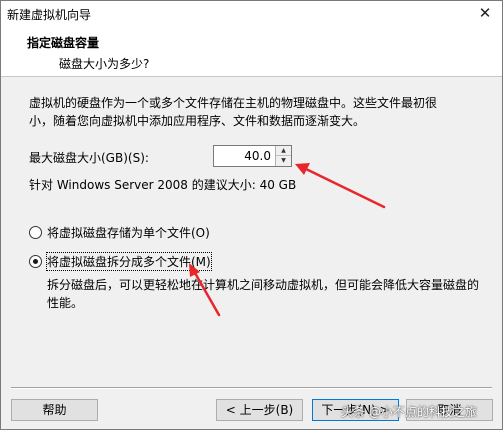  What do you see at coordinates (89, 158) in the screenshot?
I see `max-disk-size-label: 最大磁盘大小(GB)(S):` at bounding box center [89, 158].